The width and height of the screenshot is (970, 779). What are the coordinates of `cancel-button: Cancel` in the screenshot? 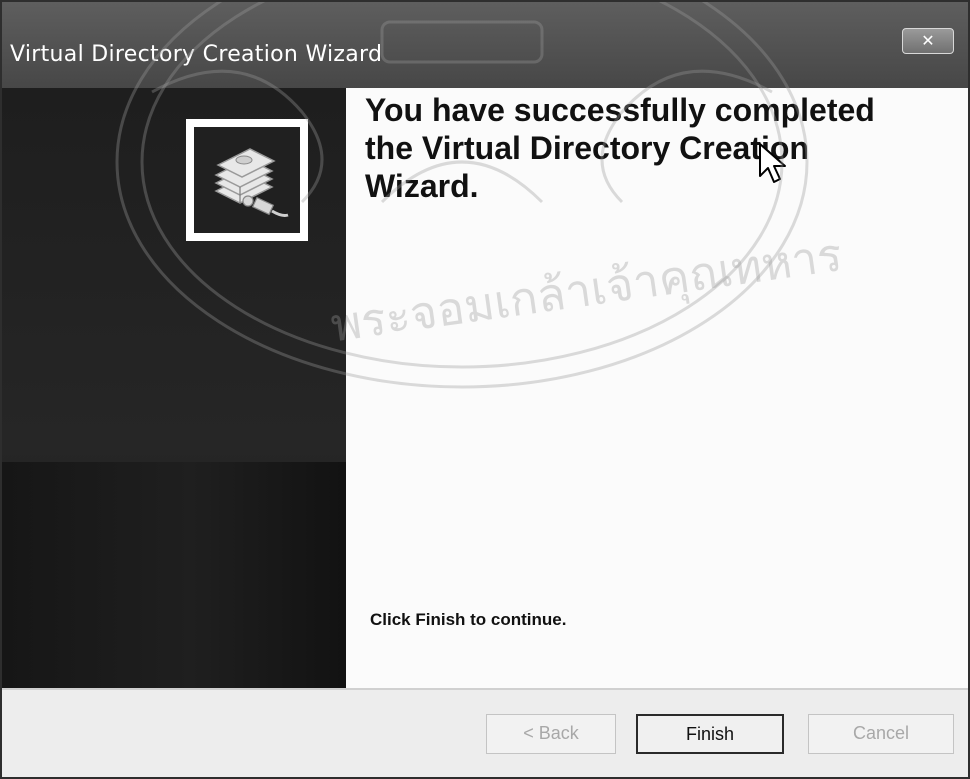 It's located at (881, 734).